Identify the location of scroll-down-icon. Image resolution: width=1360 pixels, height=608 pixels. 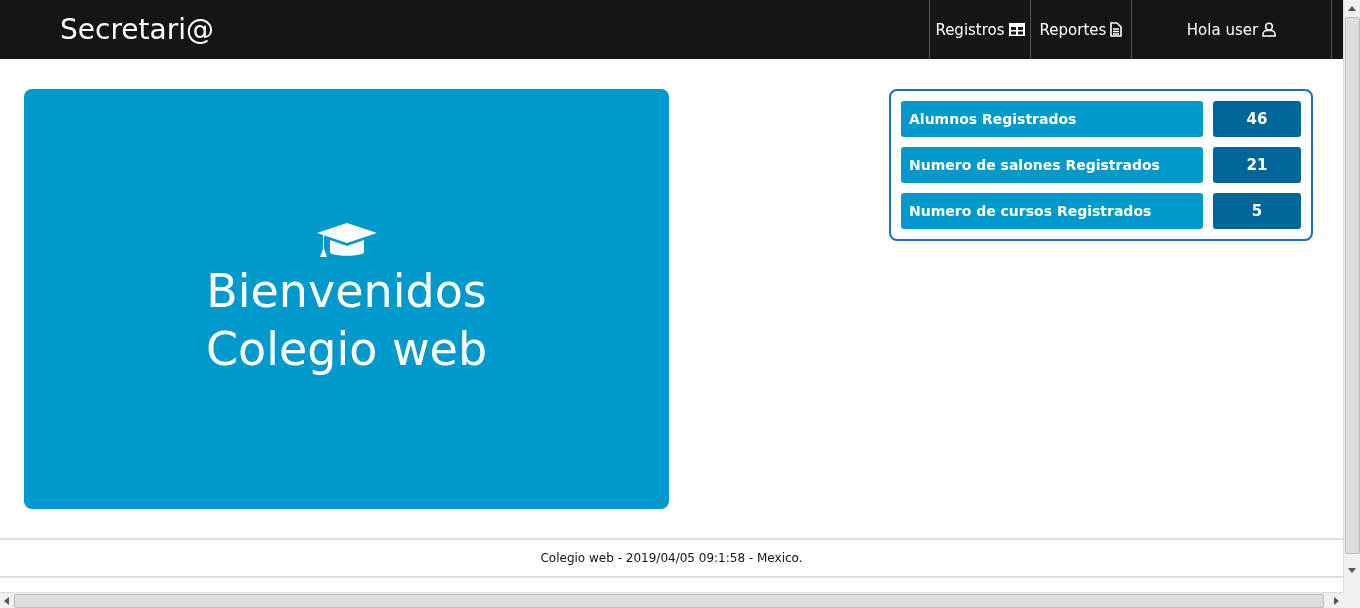
(1352, 570).